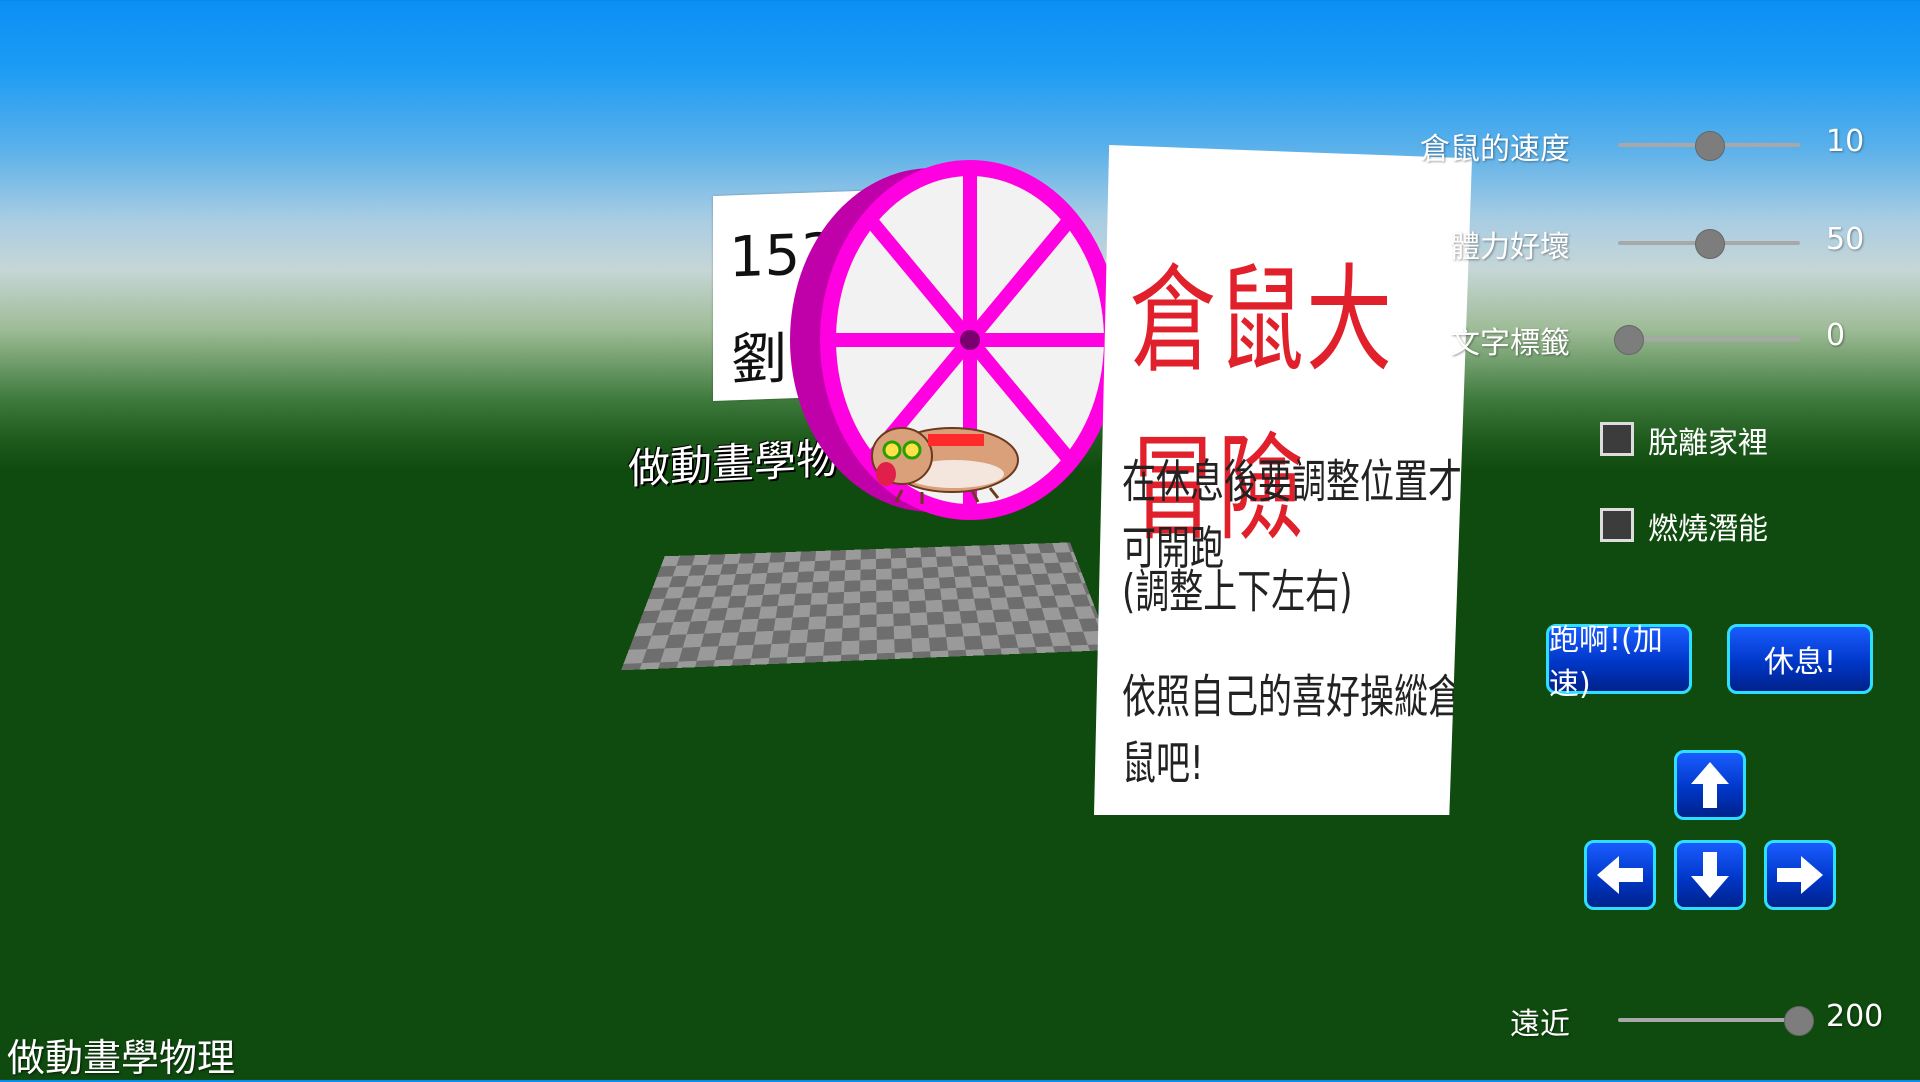 The image size is (1920, 1082). What do you see at coordinates (1845, 141) in the screenshot?
I see `speed-value: 10` at bounding box center [1845, 141].